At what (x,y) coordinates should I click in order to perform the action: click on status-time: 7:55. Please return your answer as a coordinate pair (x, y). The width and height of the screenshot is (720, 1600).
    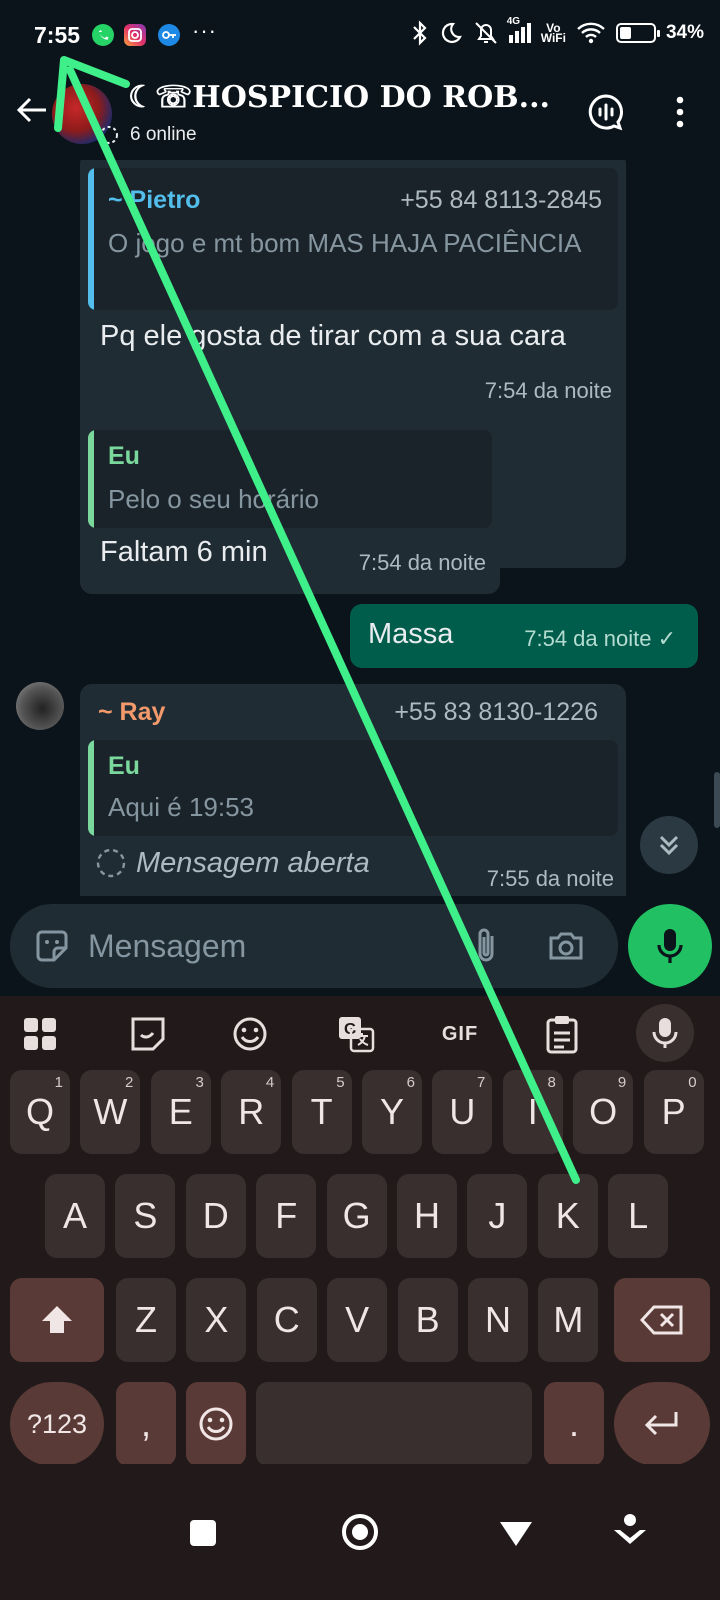
    Looking at the image, I should click on (57, 35).